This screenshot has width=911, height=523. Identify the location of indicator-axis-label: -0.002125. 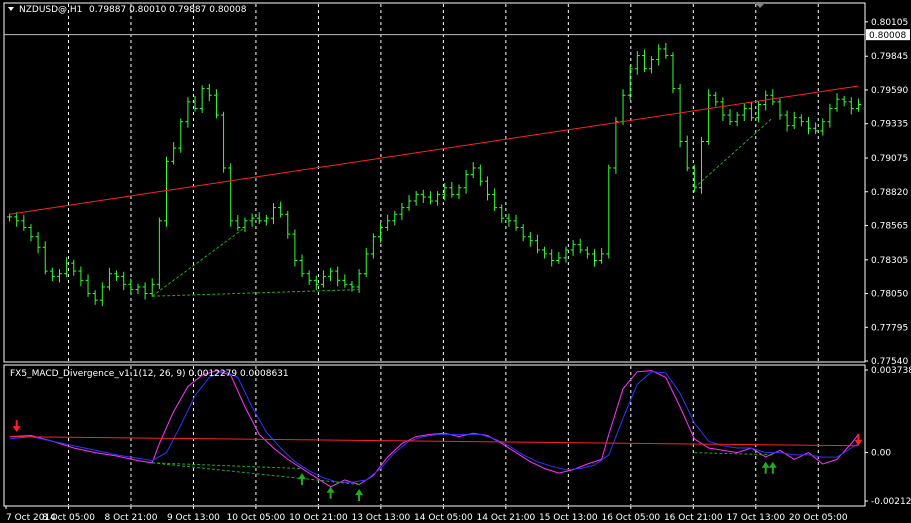
(891, 502).